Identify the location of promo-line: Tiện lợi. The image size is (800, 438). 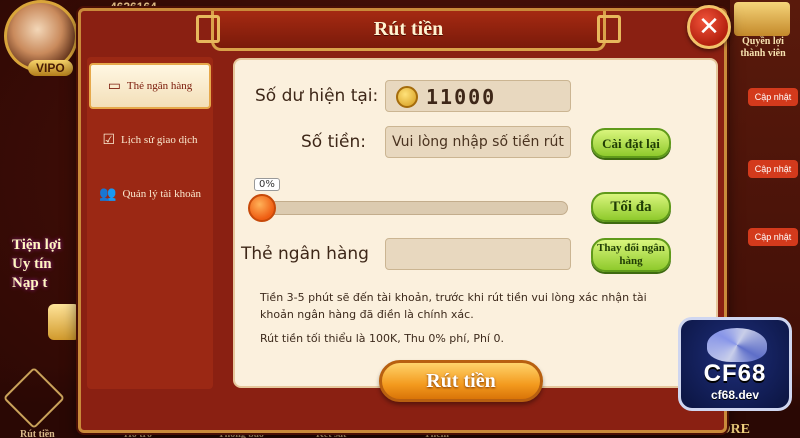
(37, 245).